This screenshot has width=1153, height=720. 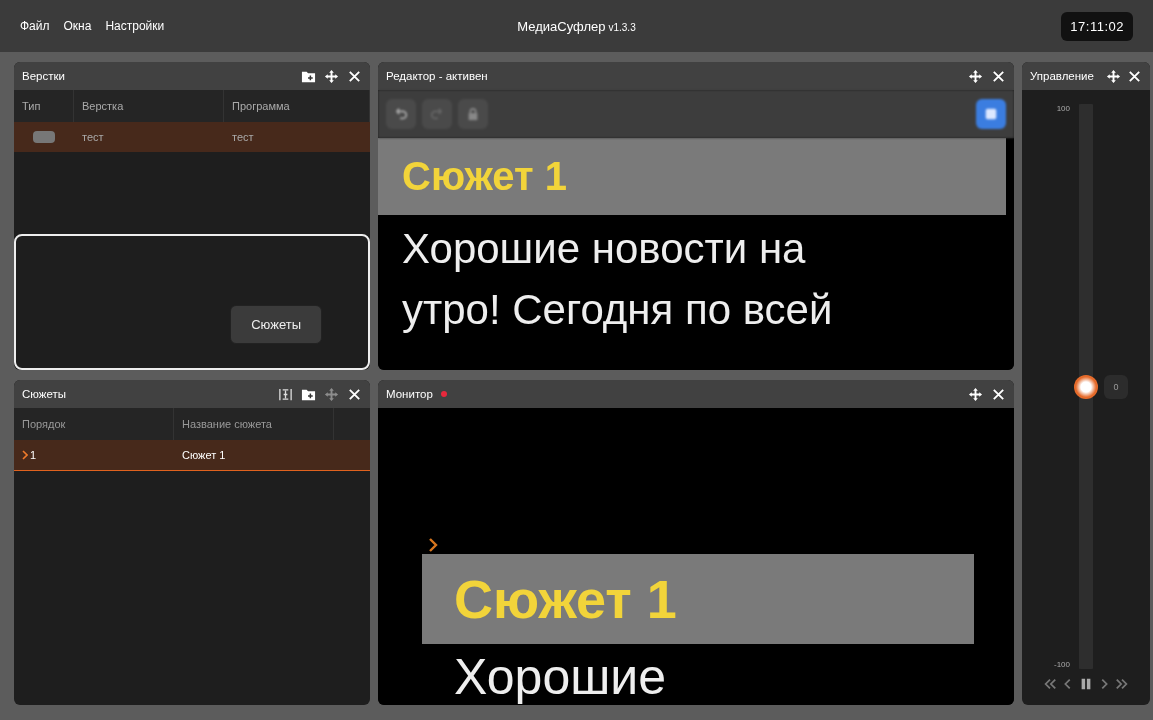 I want to click on undo-button, so click(x=401, y=114).